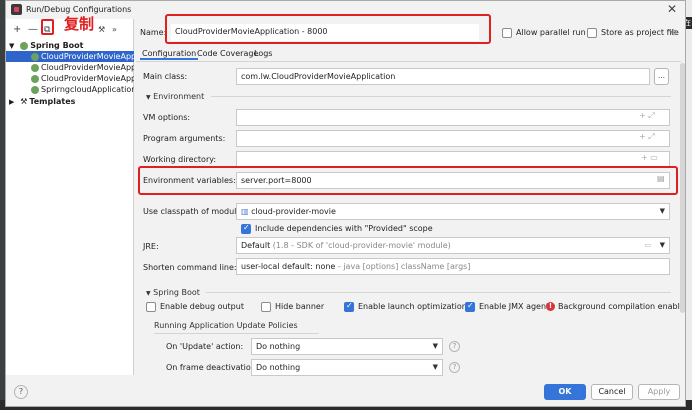 Image resolution: width=692 pixels, height=410 pixels. What do you see at coordinates (57, 45) in the screenshot?
I see `tree-group-label: Spring Boot` at bounding box center [57, 45].